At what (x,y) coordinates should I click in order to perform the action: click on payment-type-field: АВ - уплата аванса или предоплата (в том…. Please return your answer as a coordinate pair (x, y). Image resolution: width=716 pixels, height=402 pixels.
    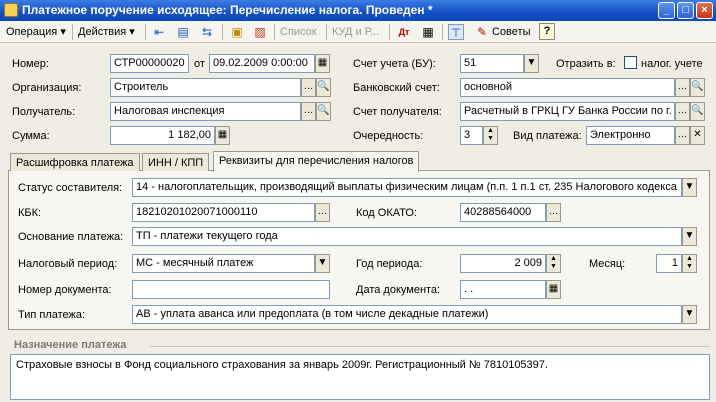
    Looking at the image, I should click on (407, 314).